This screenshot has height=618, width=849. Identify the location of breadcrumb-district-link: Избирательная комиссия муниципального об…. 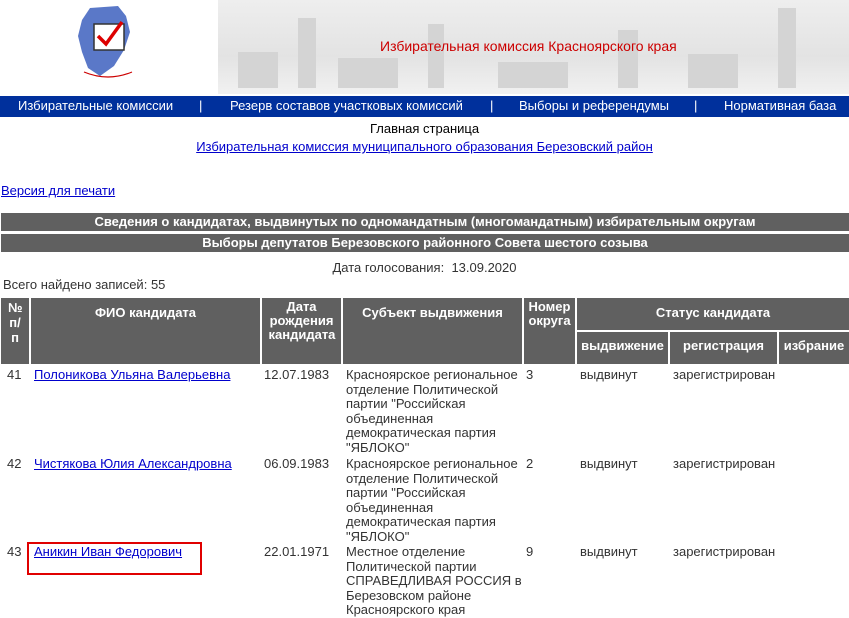
(424, 146).